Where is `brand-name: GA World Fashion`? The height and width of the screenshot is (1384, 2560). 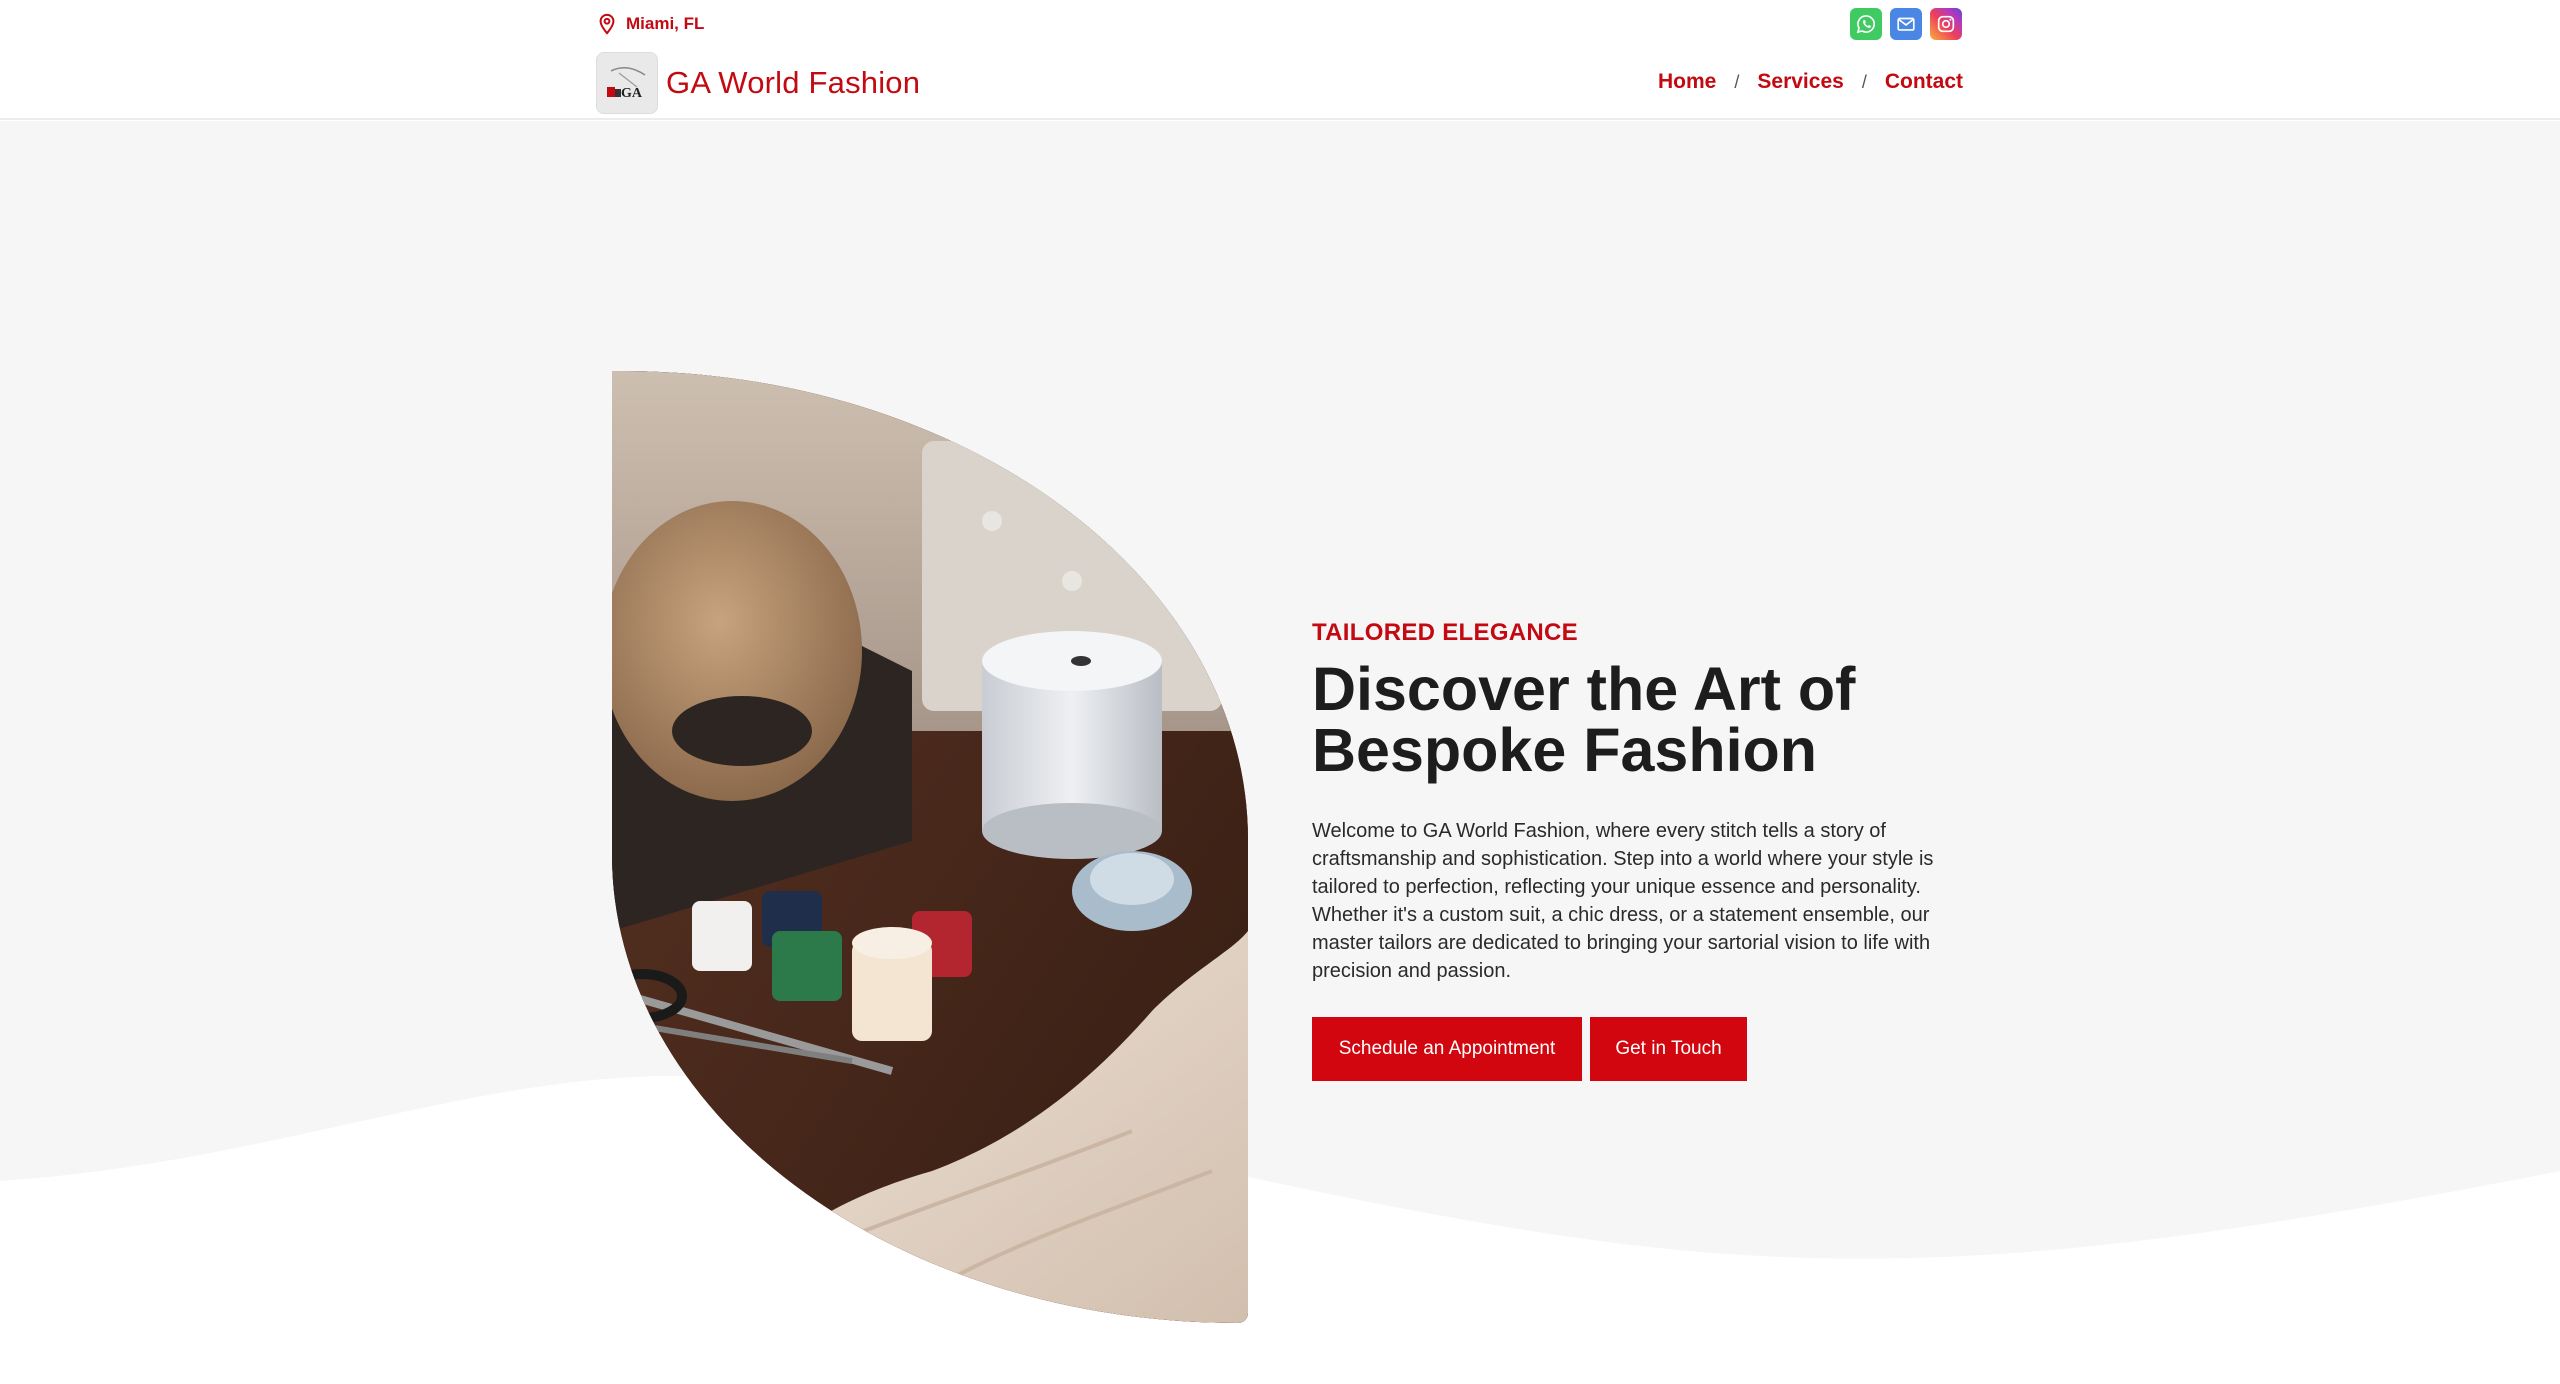 brand-name: GA World Fashion is located at coordinates (793, 82).